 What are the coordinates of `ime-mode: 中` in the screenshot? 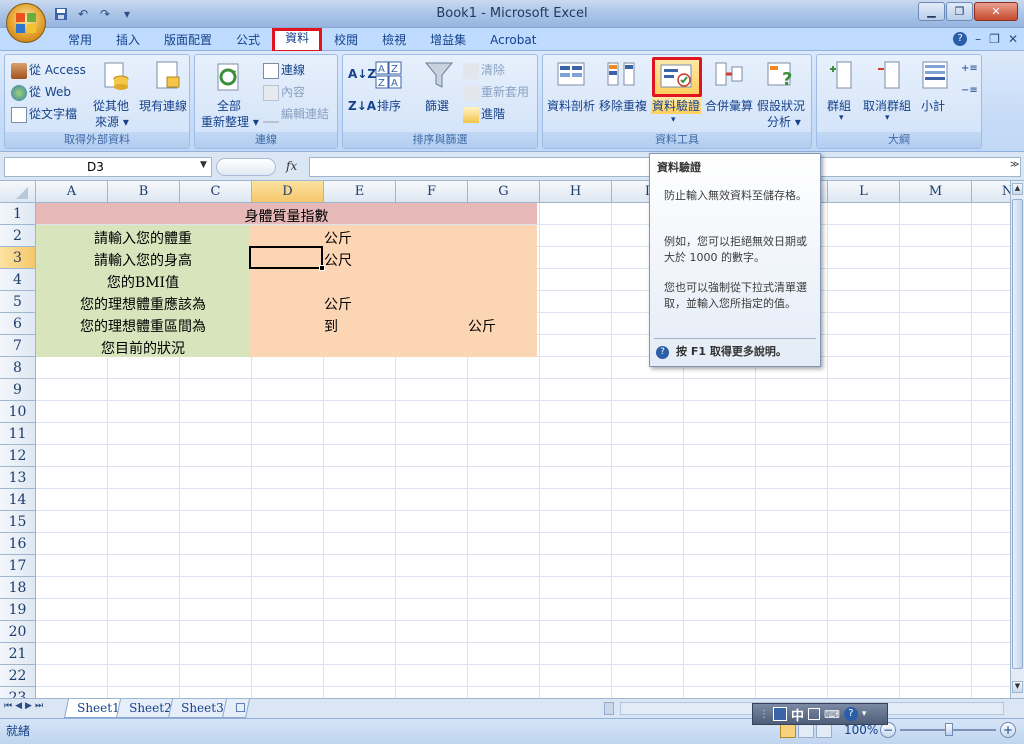 It's located at (797, 714).